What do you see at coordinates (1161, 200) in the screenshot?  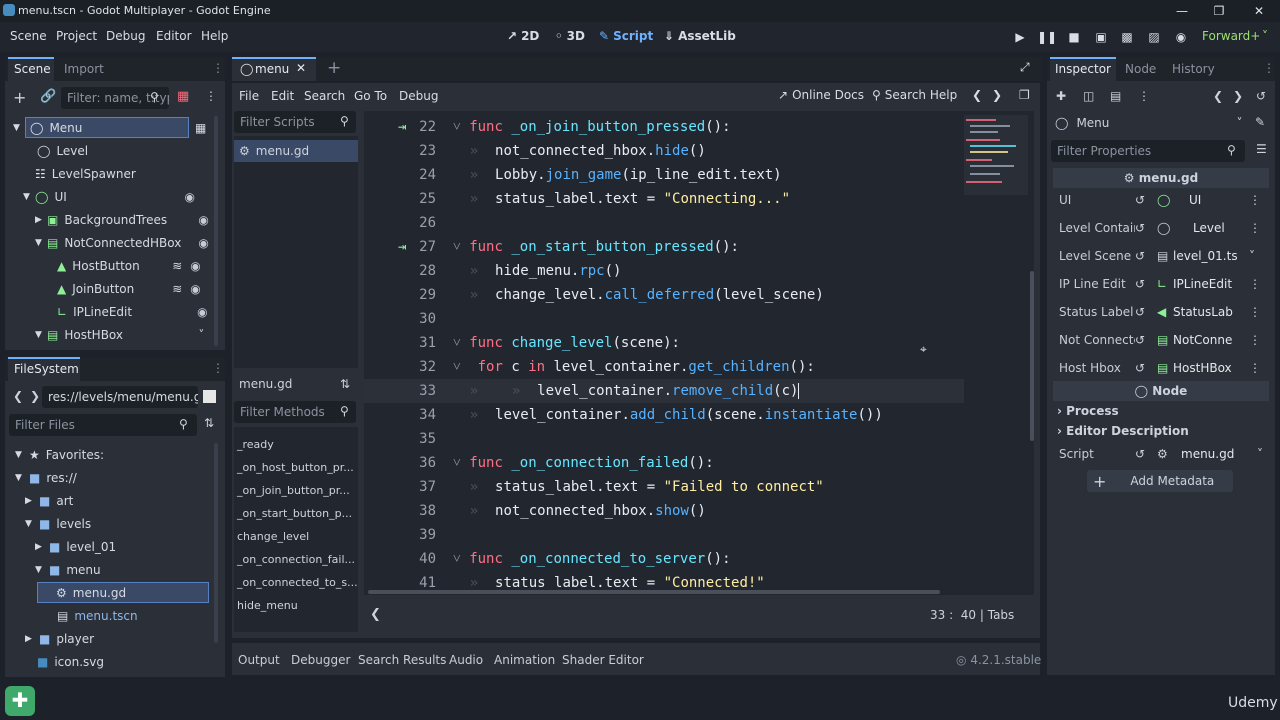 I see `property-row: UI ↺ ◯ UI ⋮` at bounding box center [1161, 200].